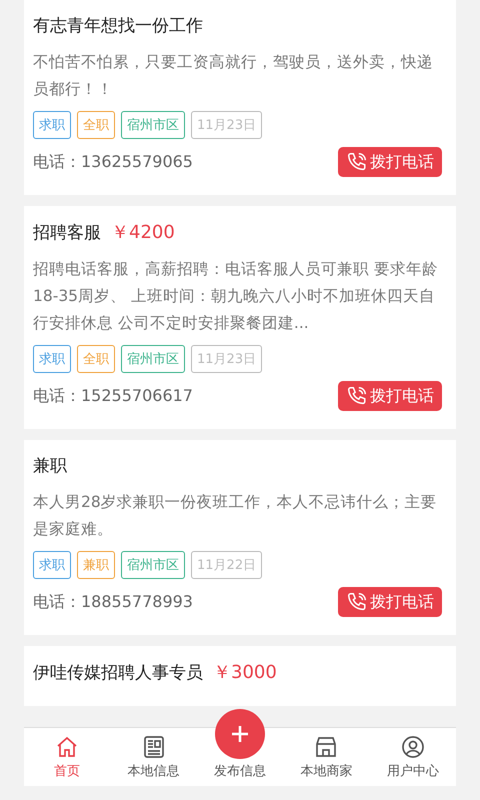  What do you see at coordinates (113, 162) in the screenshot?
I see `phone-number: 电话：13625579065` at bounding box center [113, 162].